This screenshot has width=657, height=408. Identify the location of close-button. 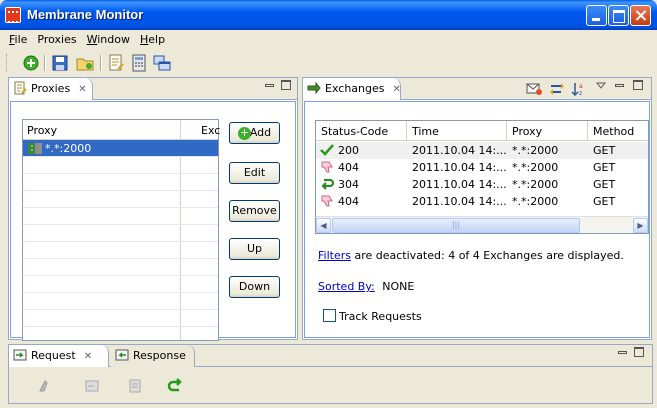
(640, 15).